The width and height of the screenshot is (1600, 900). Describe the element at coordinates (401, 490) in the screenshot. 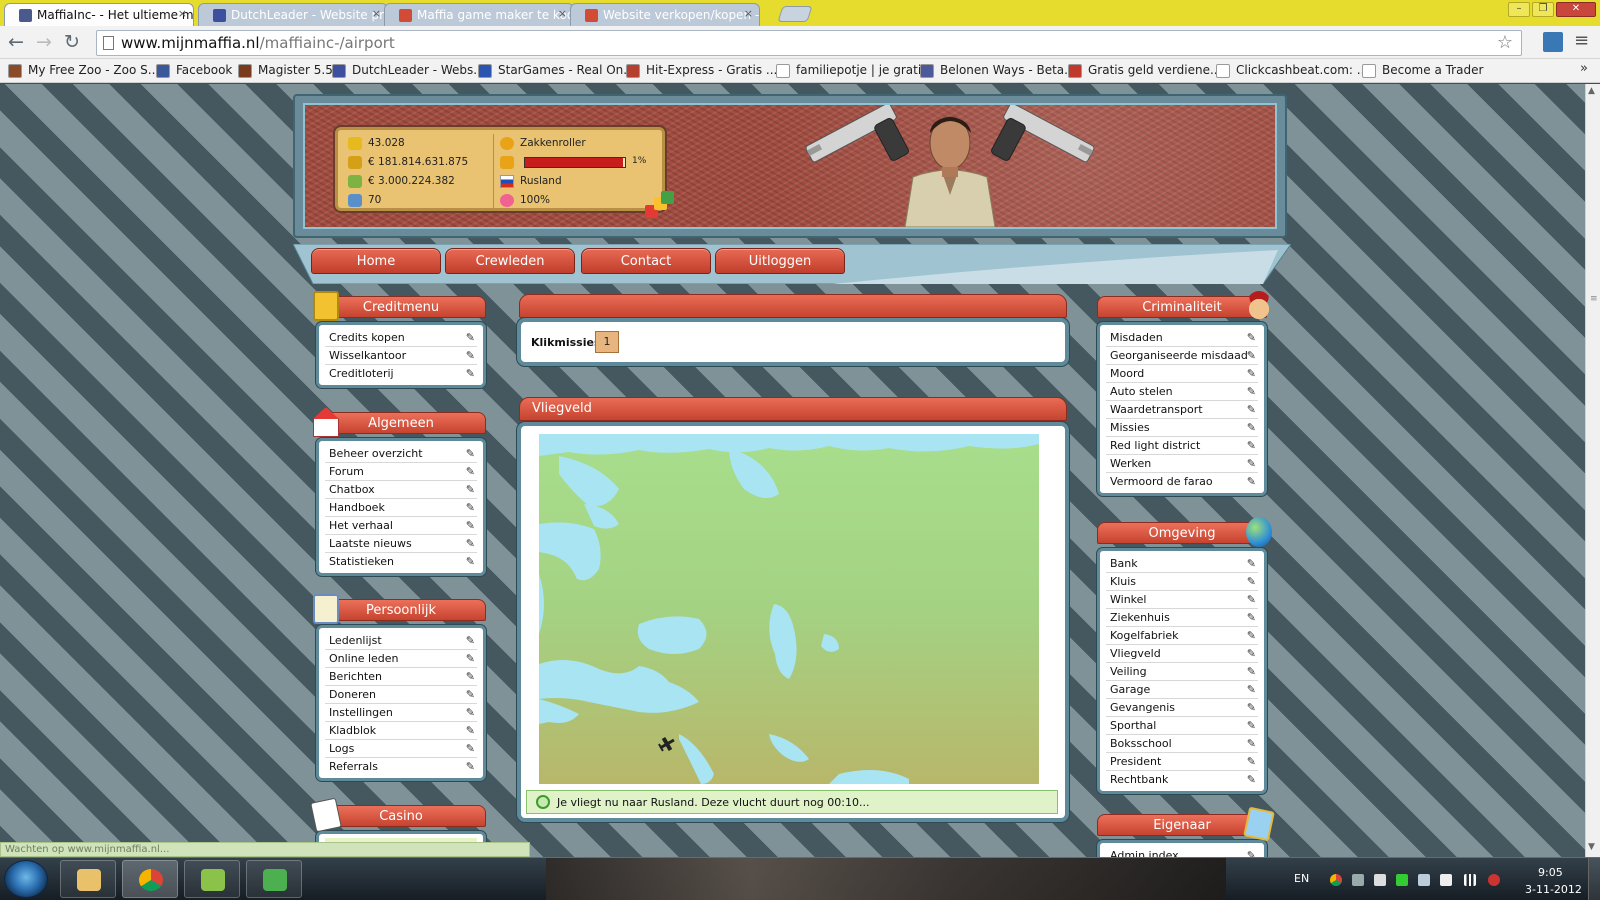

I see `menu-item: Chatbox ✎` at that location.